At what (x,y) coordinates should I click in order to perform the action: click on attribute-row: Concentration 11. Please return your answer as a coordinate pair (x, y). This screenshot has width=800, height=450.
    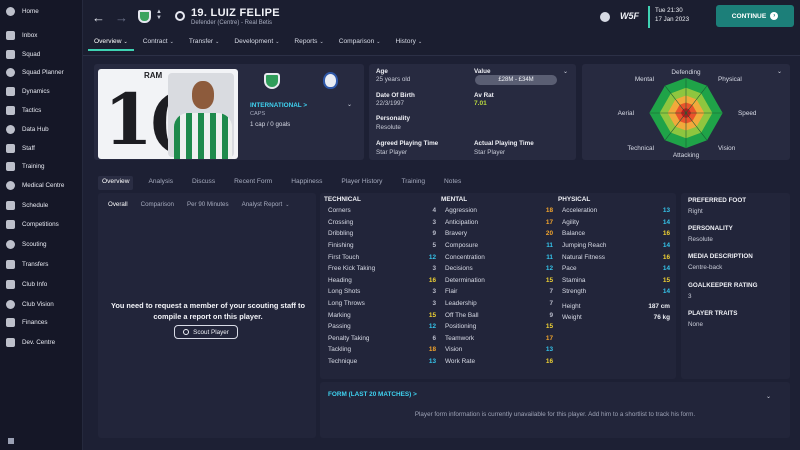
    Looking at the image, I should click on (499, 257).